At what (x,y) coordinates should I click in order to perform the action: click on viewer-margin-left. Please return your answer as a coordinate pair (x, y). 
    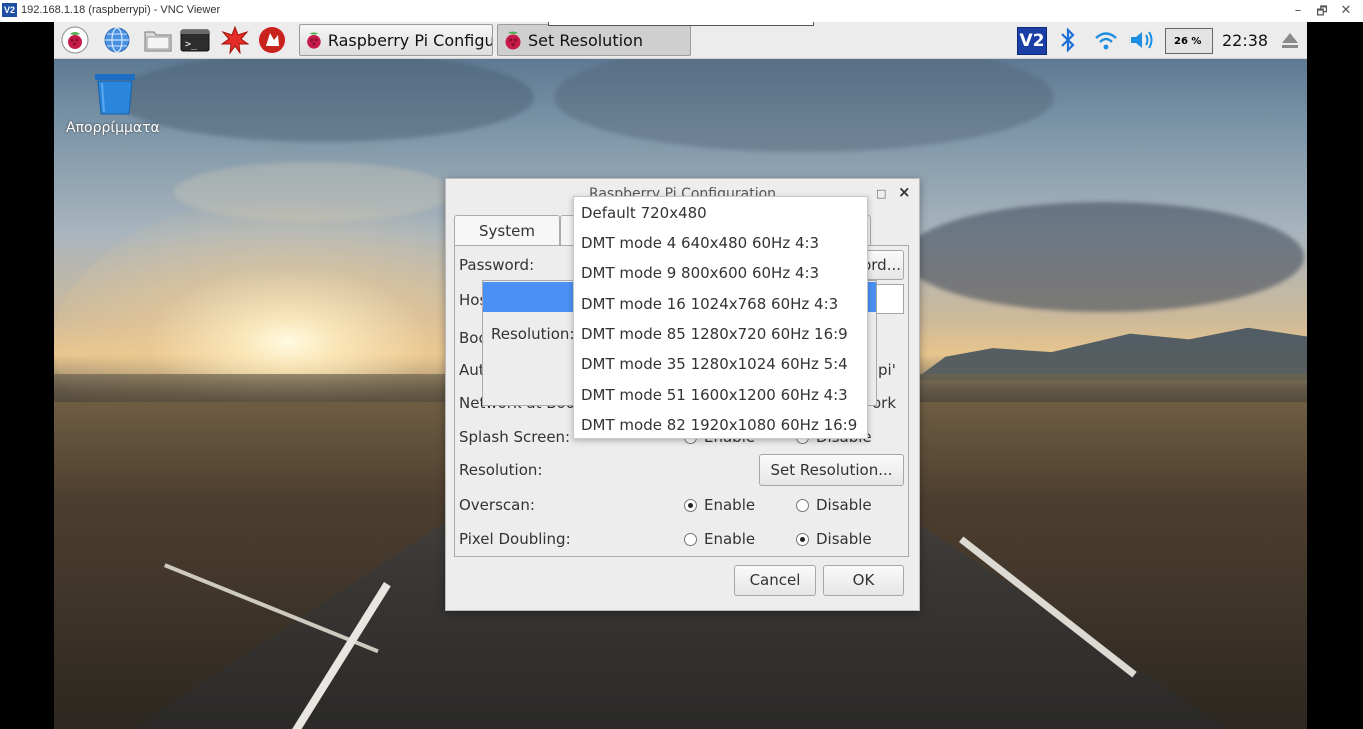
    Looking at the image, I should click on (27, 375).